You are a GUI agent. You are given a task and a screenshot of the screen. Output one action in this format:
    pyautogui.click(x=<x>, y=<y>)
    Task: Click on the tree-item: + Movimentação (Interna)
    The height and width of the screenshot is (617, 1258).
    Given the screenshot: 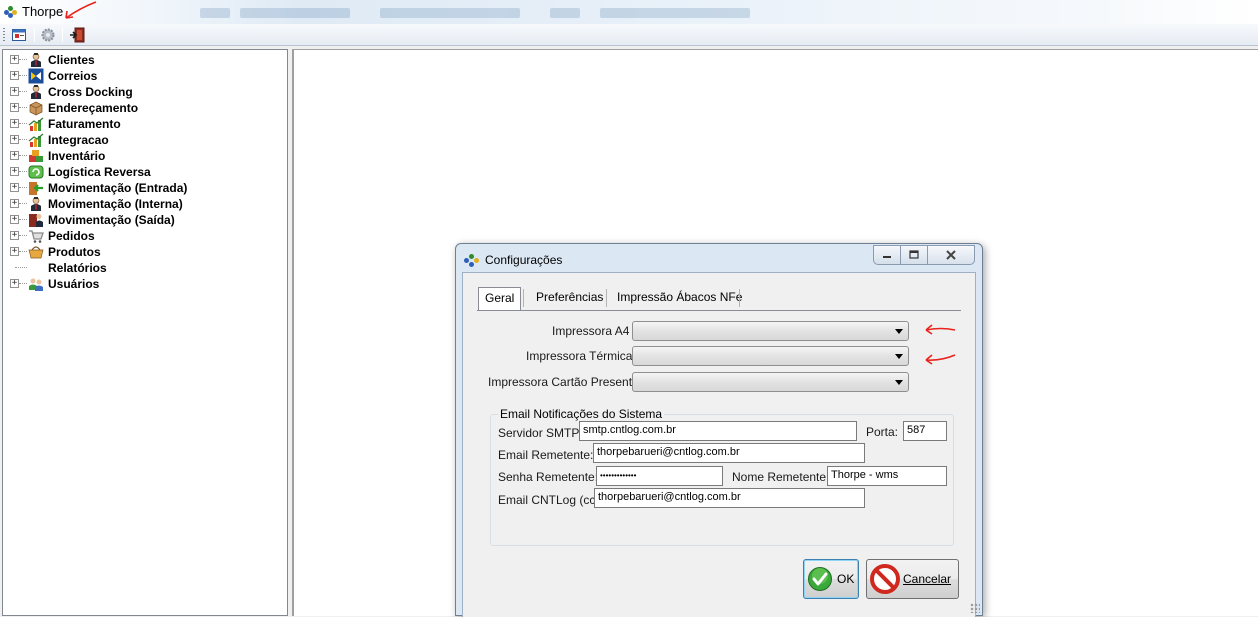 What is the action you would take?
    pyautogui.click(x=143, y=204)
    